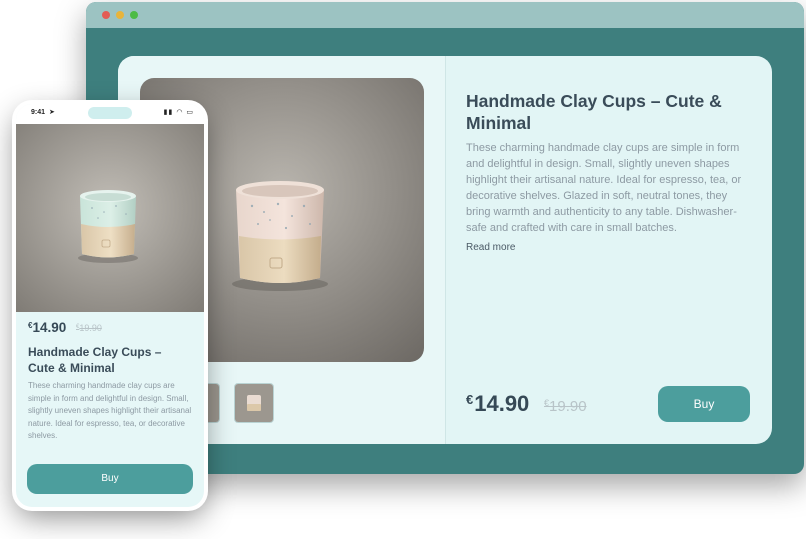 This screenshot has height=539, width=806. Describe the element at coordinates (704, 404) in the screenshot. I see `buy-button: Buy` at that location.